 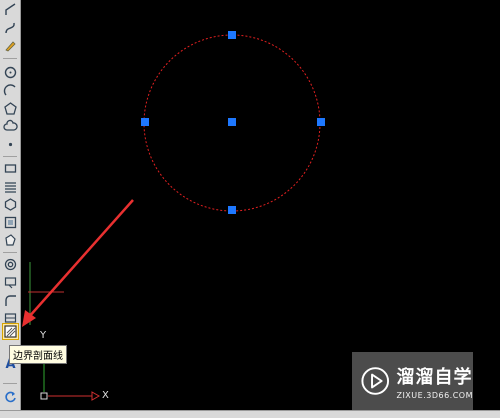 I want to click on boundary-hatch-tool, so click(x=10, y=331).